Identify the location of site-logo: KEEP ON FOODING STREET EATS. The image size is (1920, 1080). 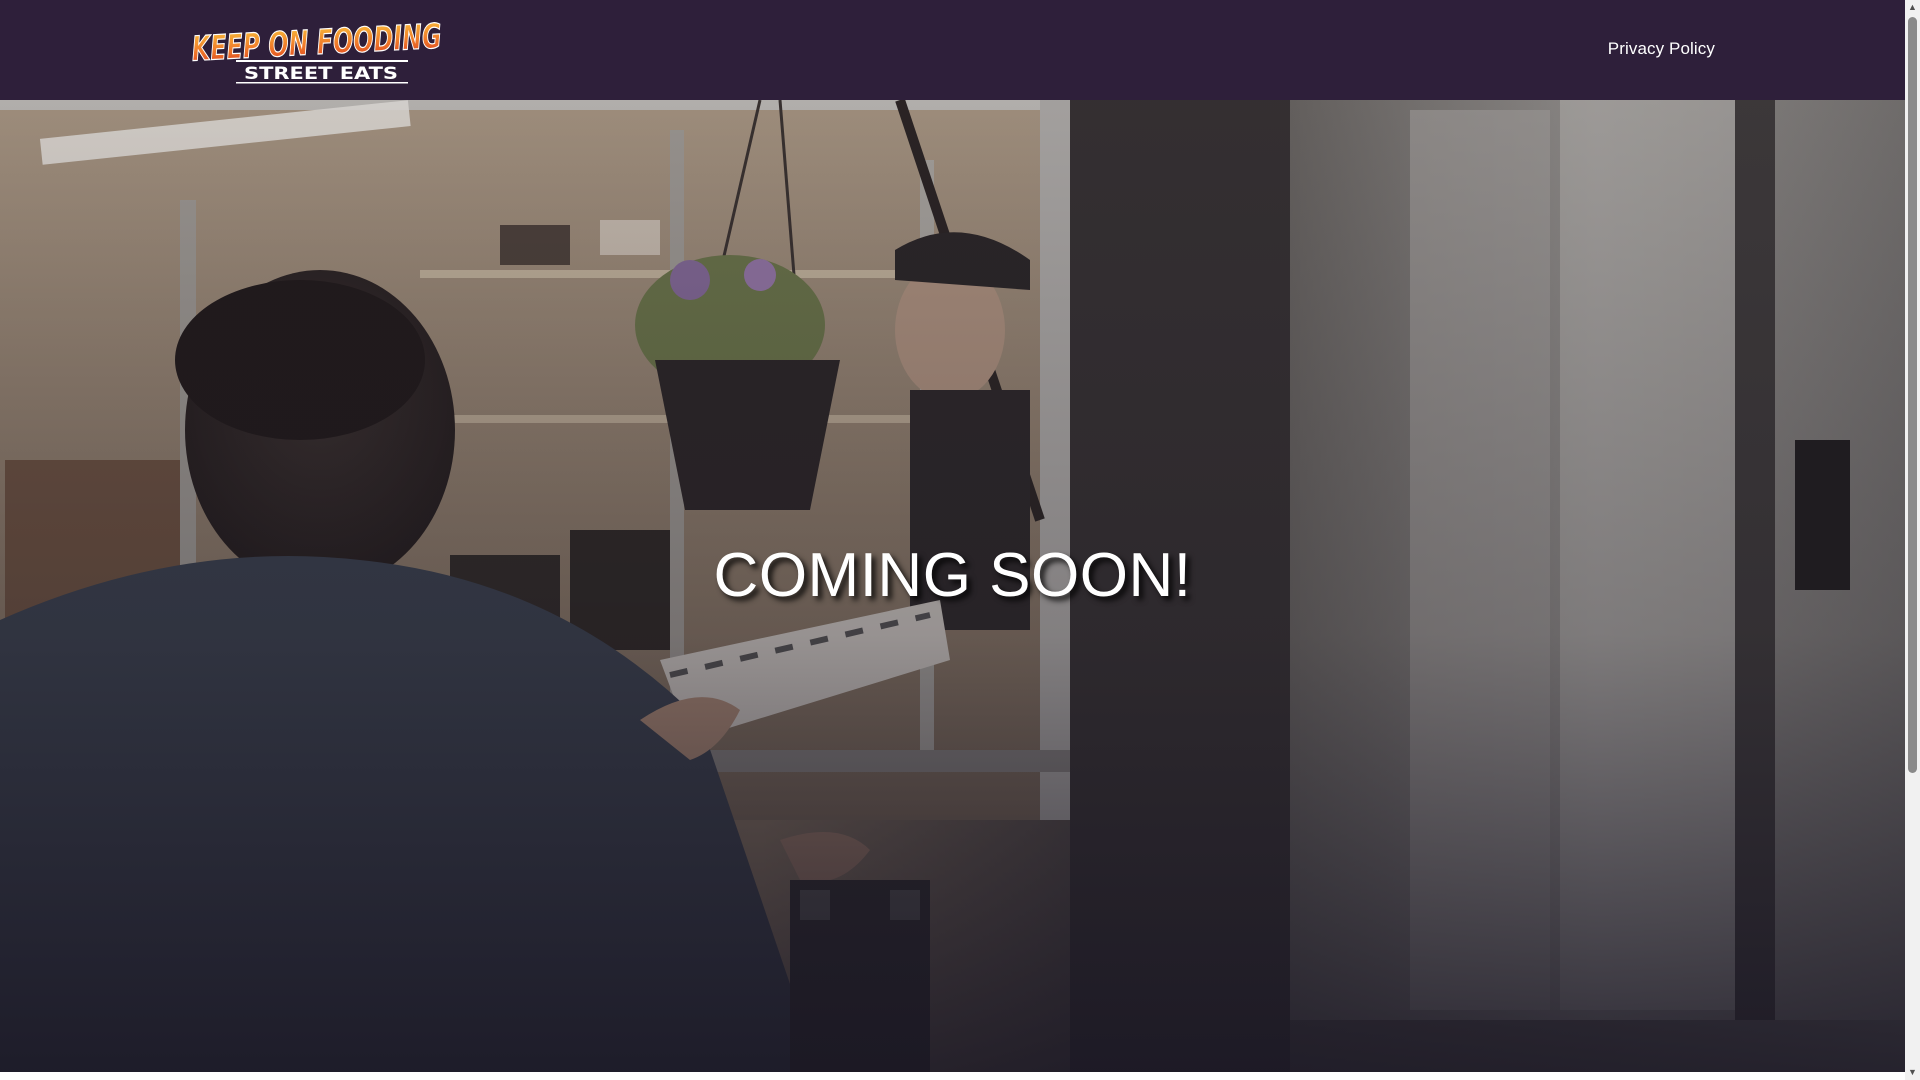
(318, 49).